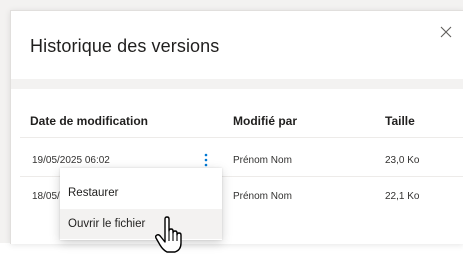  I want to click on menu-item-restore: Restaurer, so click(141, 193).